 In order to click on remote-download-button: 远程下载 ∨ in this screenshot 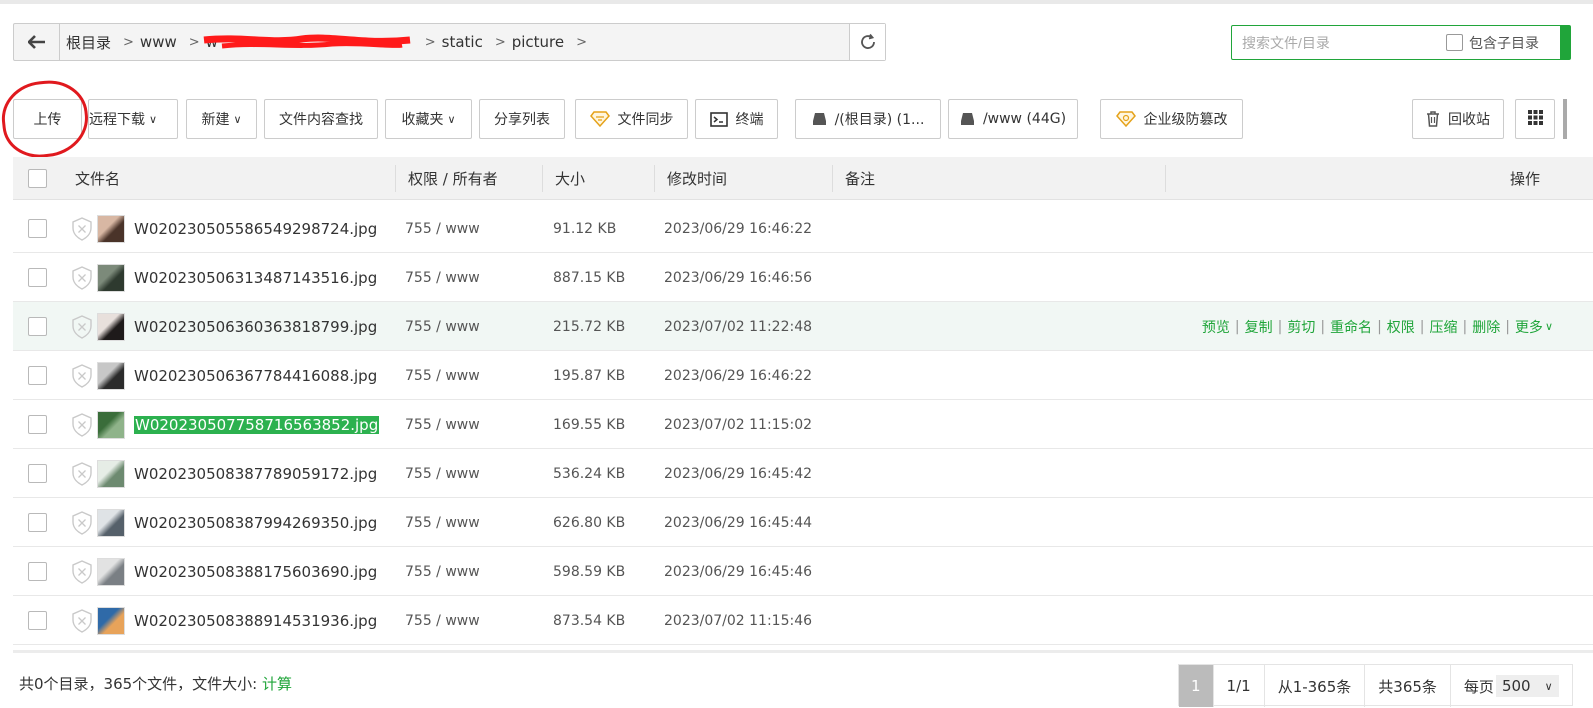, I will do `click(133, 119)`.